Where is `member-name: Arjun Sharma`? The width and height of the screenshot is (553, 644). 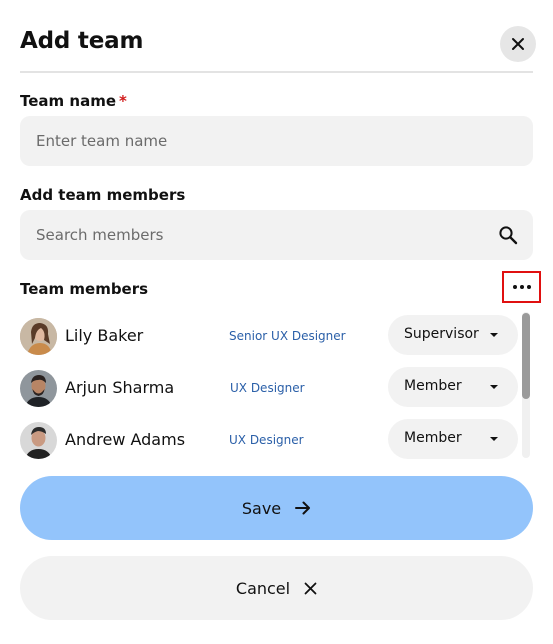 member-name: Arjun Sharma is located at coordinates (120, 387).